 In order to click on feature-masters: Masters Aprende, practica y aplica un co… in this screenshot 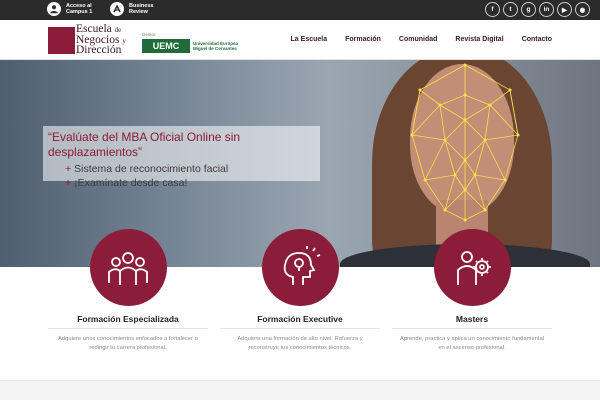, I will do `click(472, 291)`.